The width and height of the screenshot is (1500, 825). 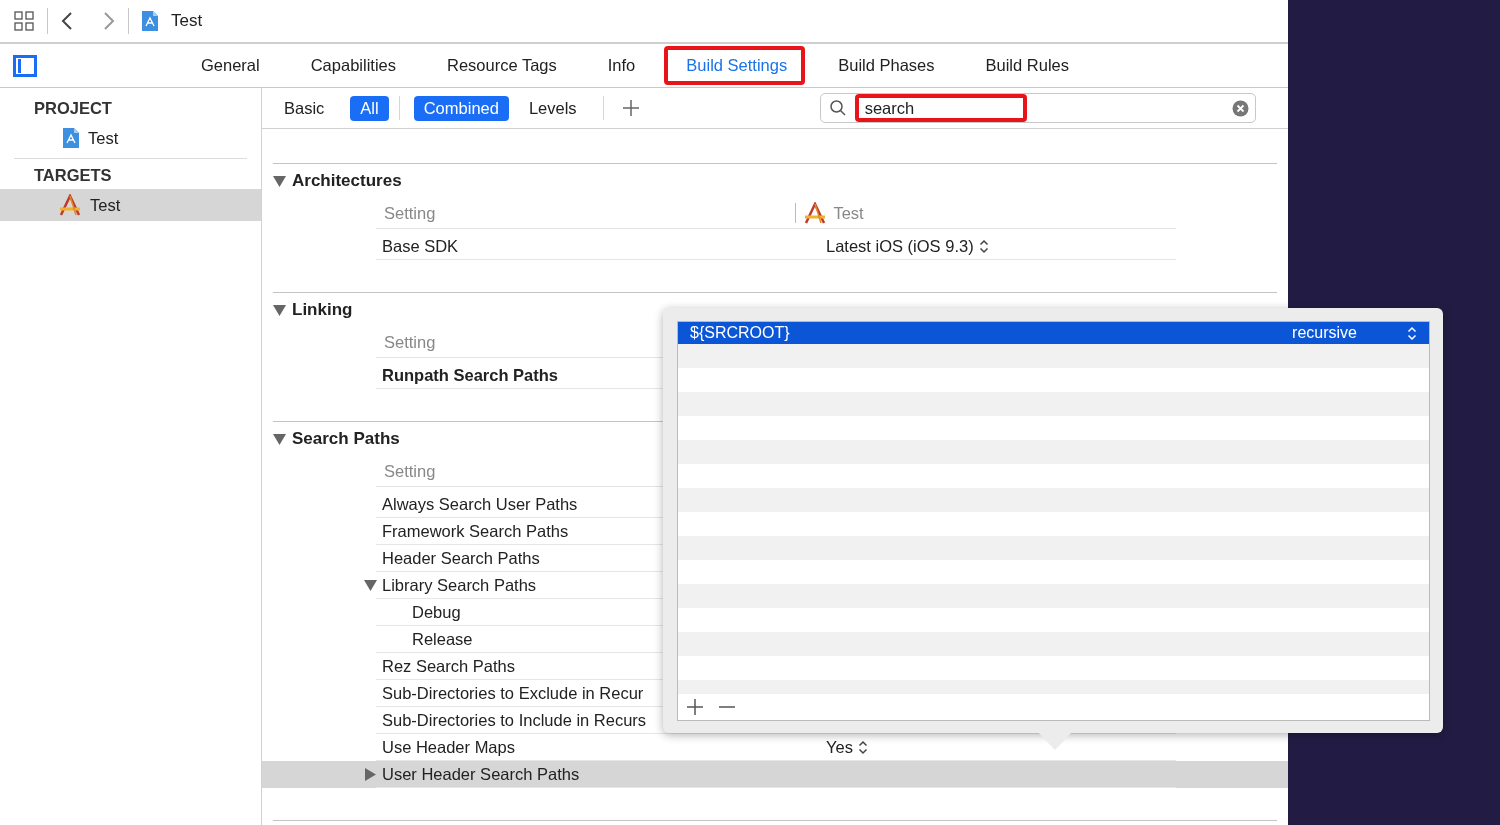 What do you see at coordinates (230, 65) in the screenshot?
I see `tab: General` at bounding box center [230, 65].